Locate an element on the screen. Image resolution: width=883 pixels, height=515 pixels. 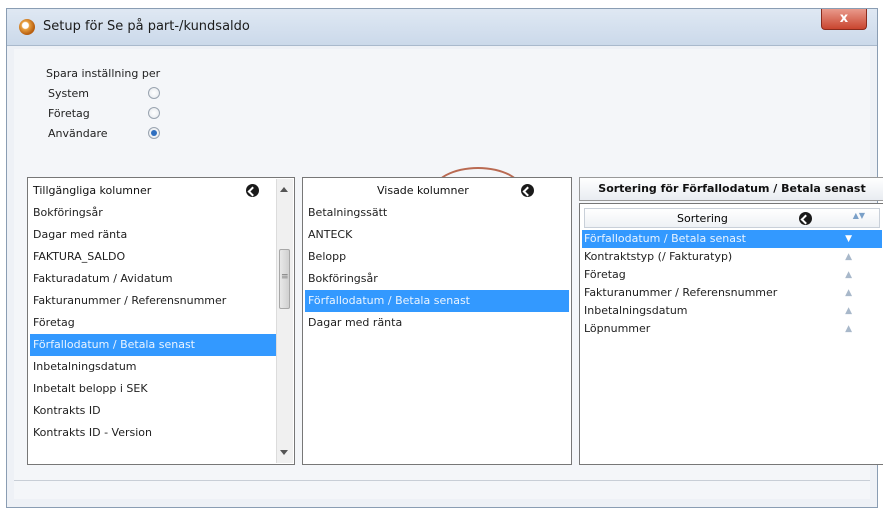
shown-column-item: Belopp is located at coordinates (437, 257).